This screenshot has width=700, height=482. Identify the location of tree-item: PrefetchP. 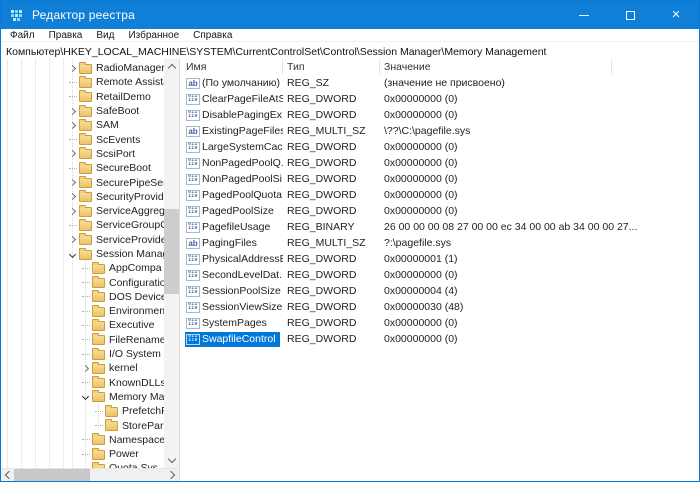
(82, 411).